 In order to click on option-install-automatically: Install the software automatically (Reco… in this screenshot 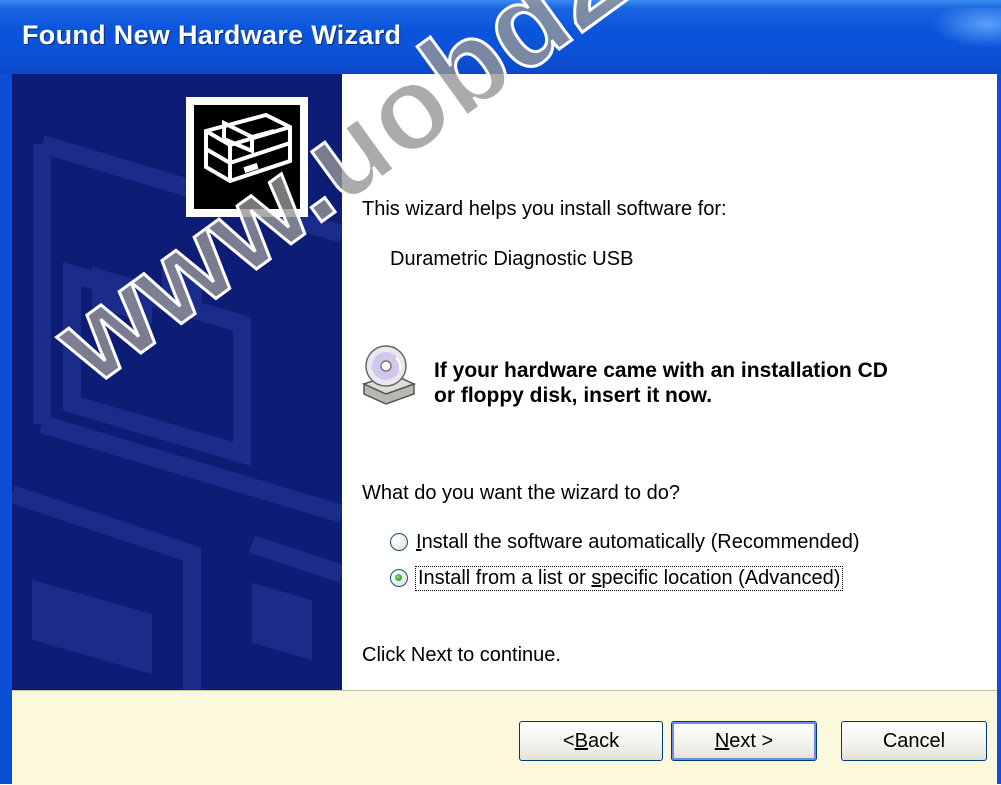, I will do `click(625, 542)`.